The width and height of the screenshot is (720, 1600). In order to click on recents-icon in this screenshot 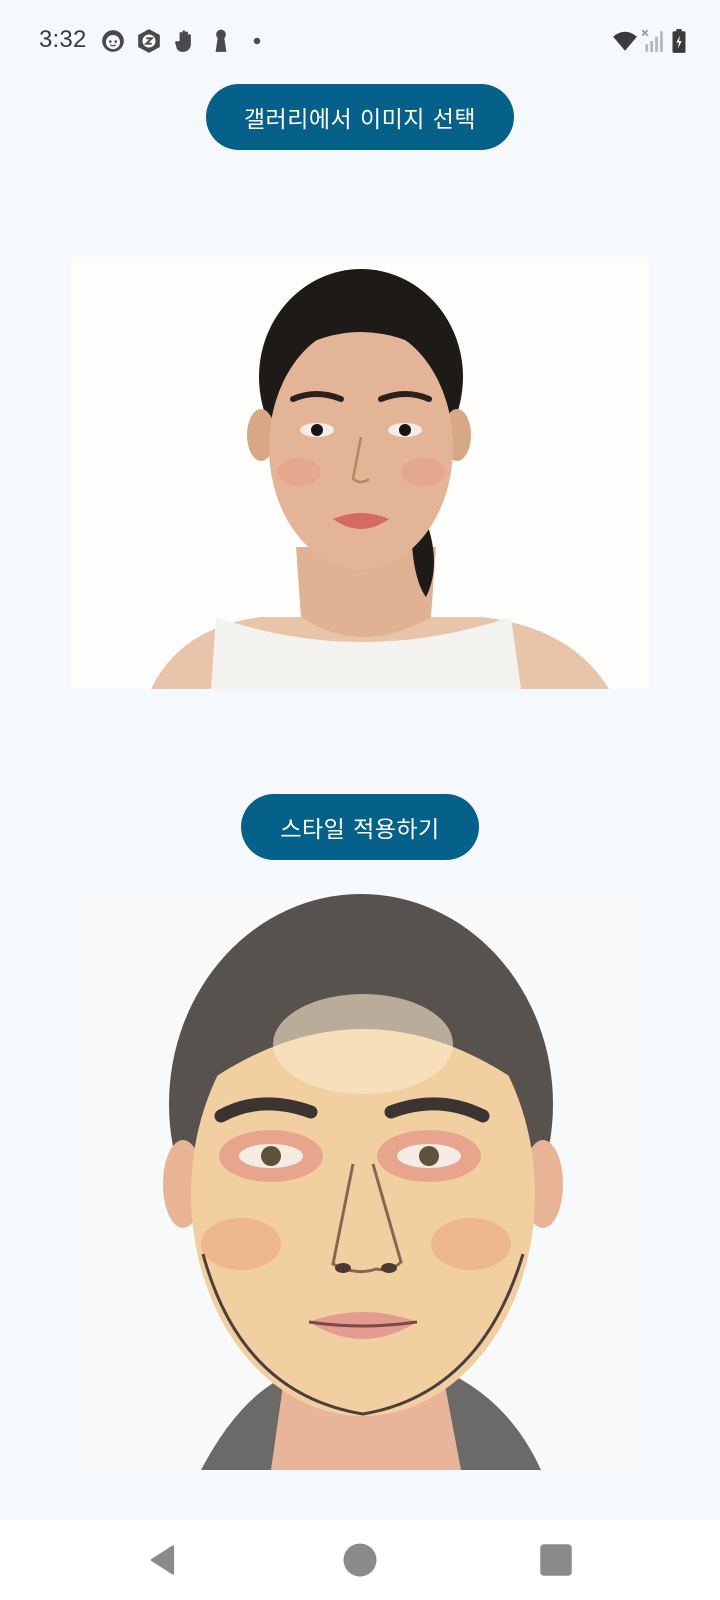, I will do `click(556, 1560)`.